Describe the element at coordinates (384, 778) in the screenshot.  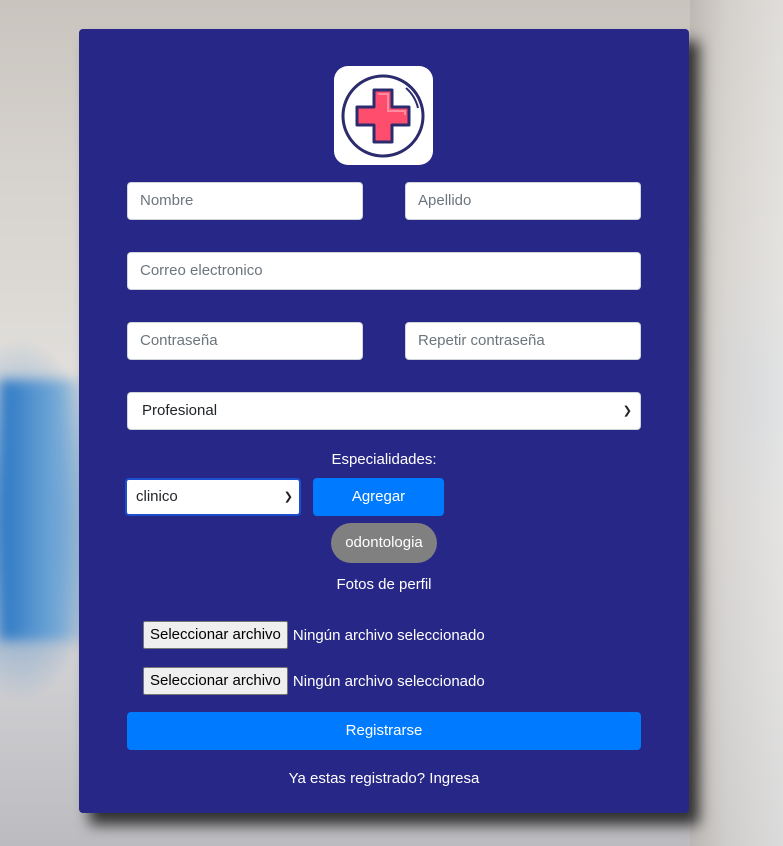
I see `login-link: Ya estas registrado? Ingresa` at that location.